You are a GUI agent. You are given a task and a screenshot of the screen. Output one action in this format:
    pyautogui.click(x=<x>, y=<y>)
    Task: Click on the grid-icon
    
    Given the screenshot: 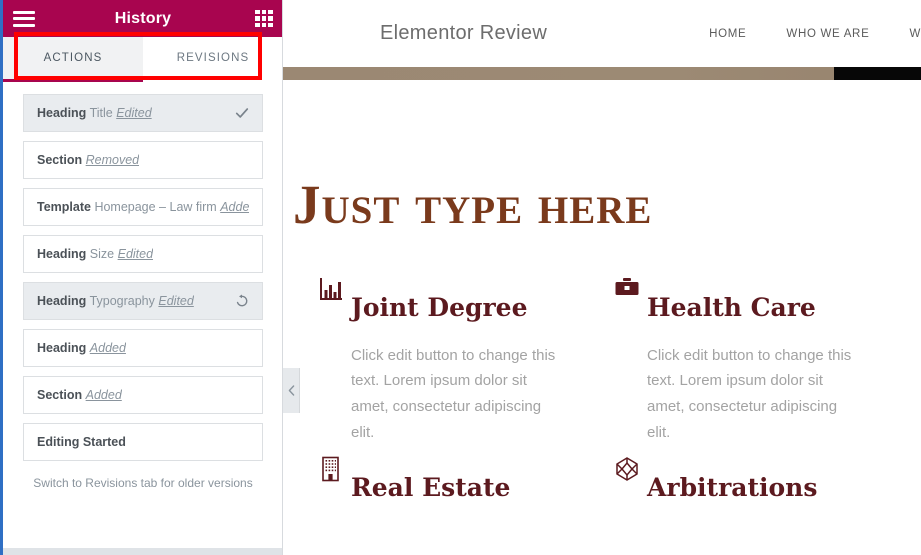 What is the action you would take?
    pyautogui.click(x=264, y=18)
    